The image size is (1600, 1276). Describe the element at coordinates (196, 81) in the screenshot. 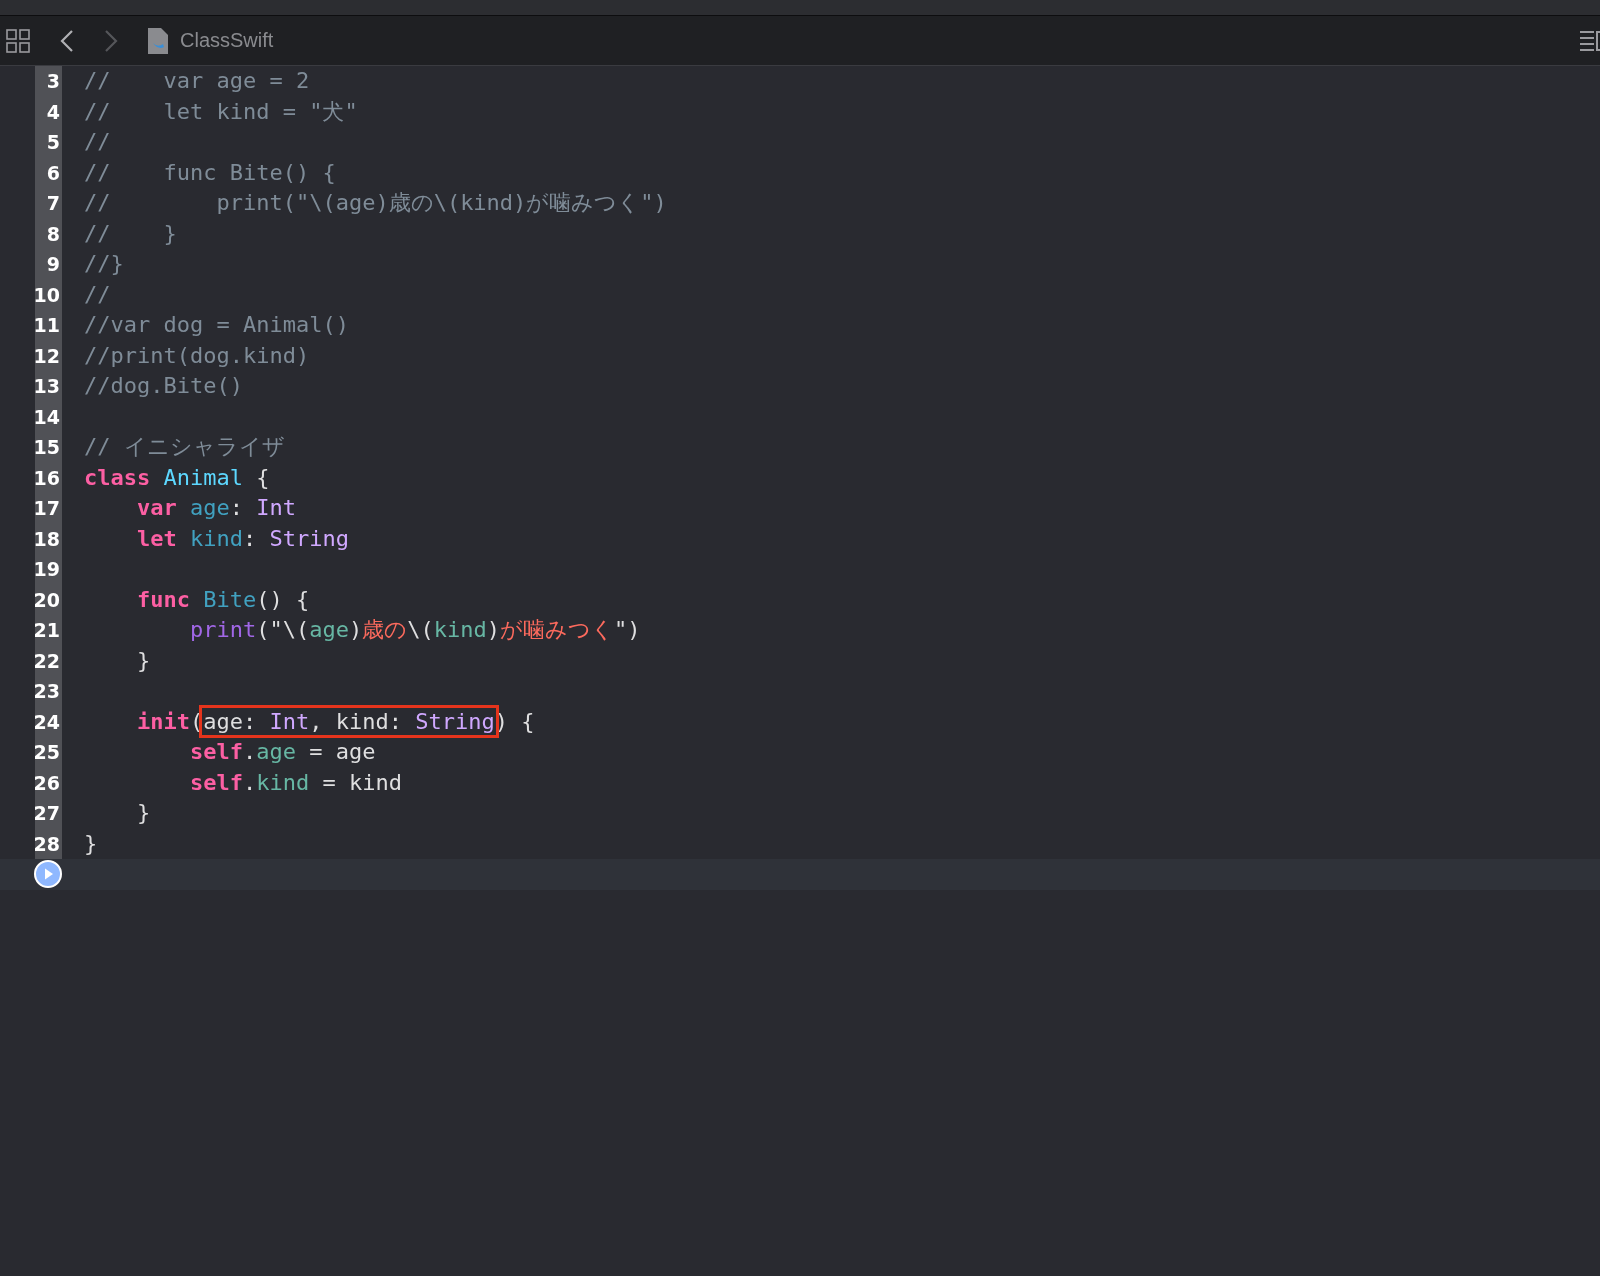

I see `code-line: // var age = 2` at that location.